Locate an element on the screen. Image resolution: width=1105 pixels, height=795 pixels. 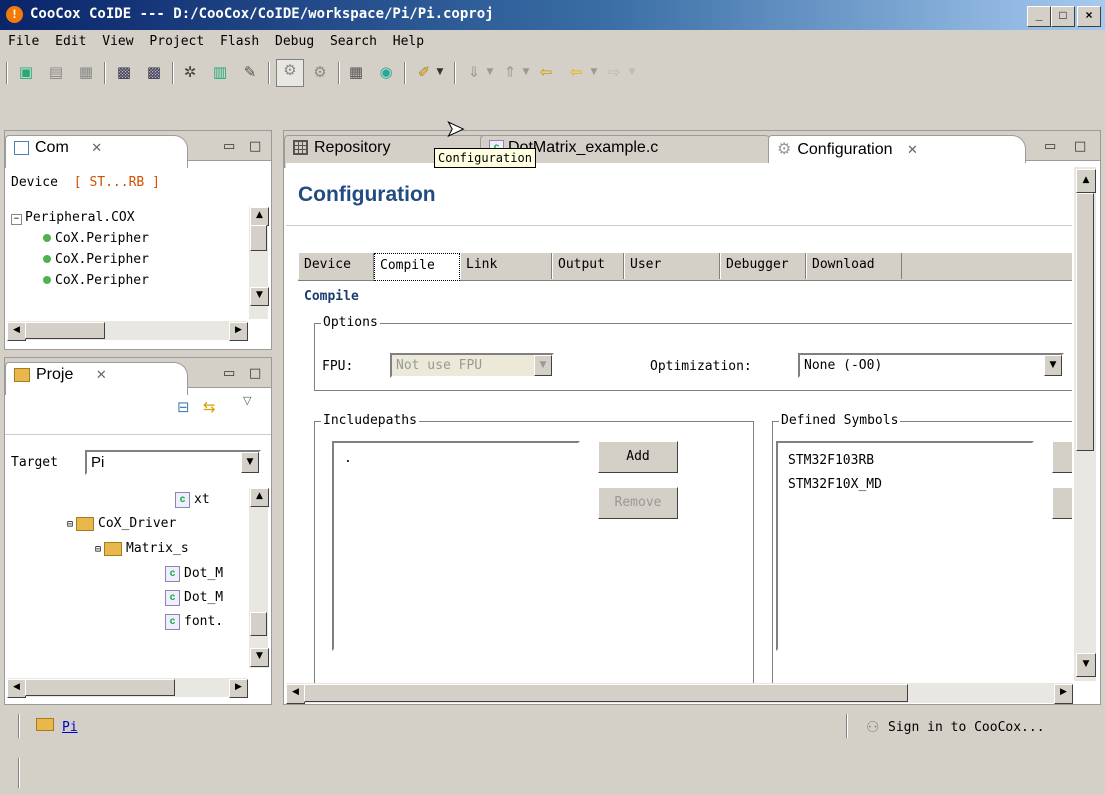
tree-node-file: c xt is located at coordinates (130, 500).